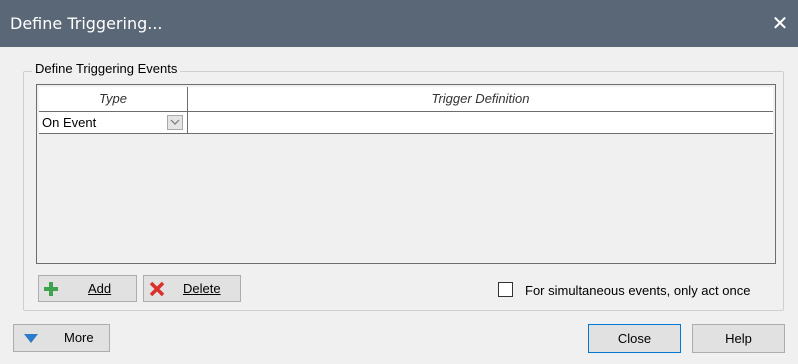 This screenshot has height=364, width=798. I want to click on table-row: On Event, so click(406, 123).